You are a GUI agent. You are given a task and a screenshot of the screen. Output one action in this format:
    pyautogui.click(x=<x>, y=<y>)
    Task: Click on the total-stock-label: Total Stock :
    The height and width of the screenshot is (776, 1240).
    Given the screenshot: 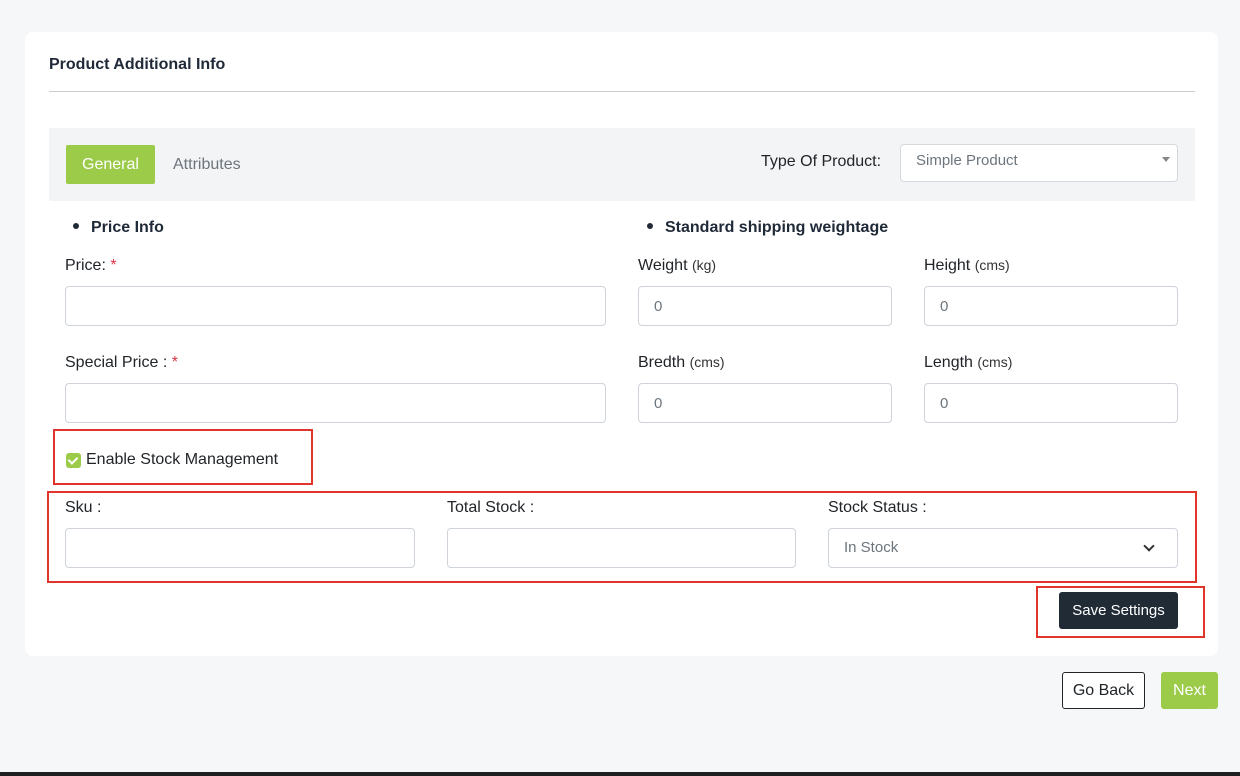 What is the action you would take?
    pyautogui.click(x=491, y=507)
    